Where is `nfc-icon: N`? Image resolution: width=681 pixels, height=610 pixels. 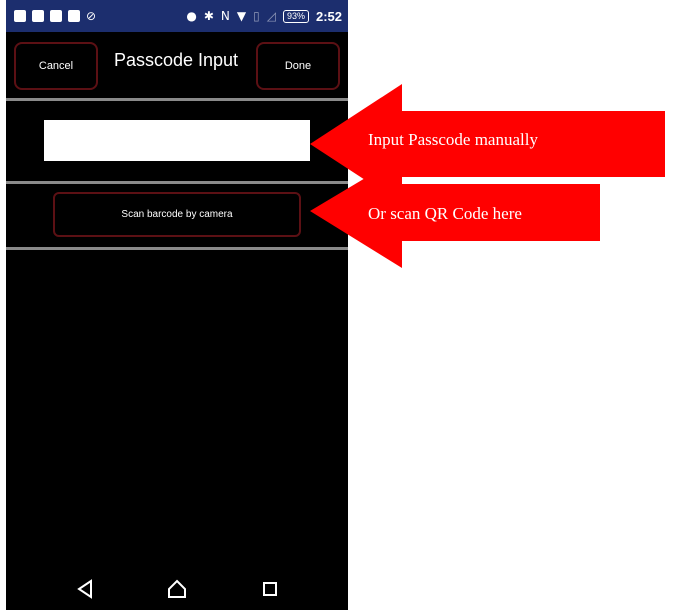
nfc-icon: N is located at coordinates (225, 16).